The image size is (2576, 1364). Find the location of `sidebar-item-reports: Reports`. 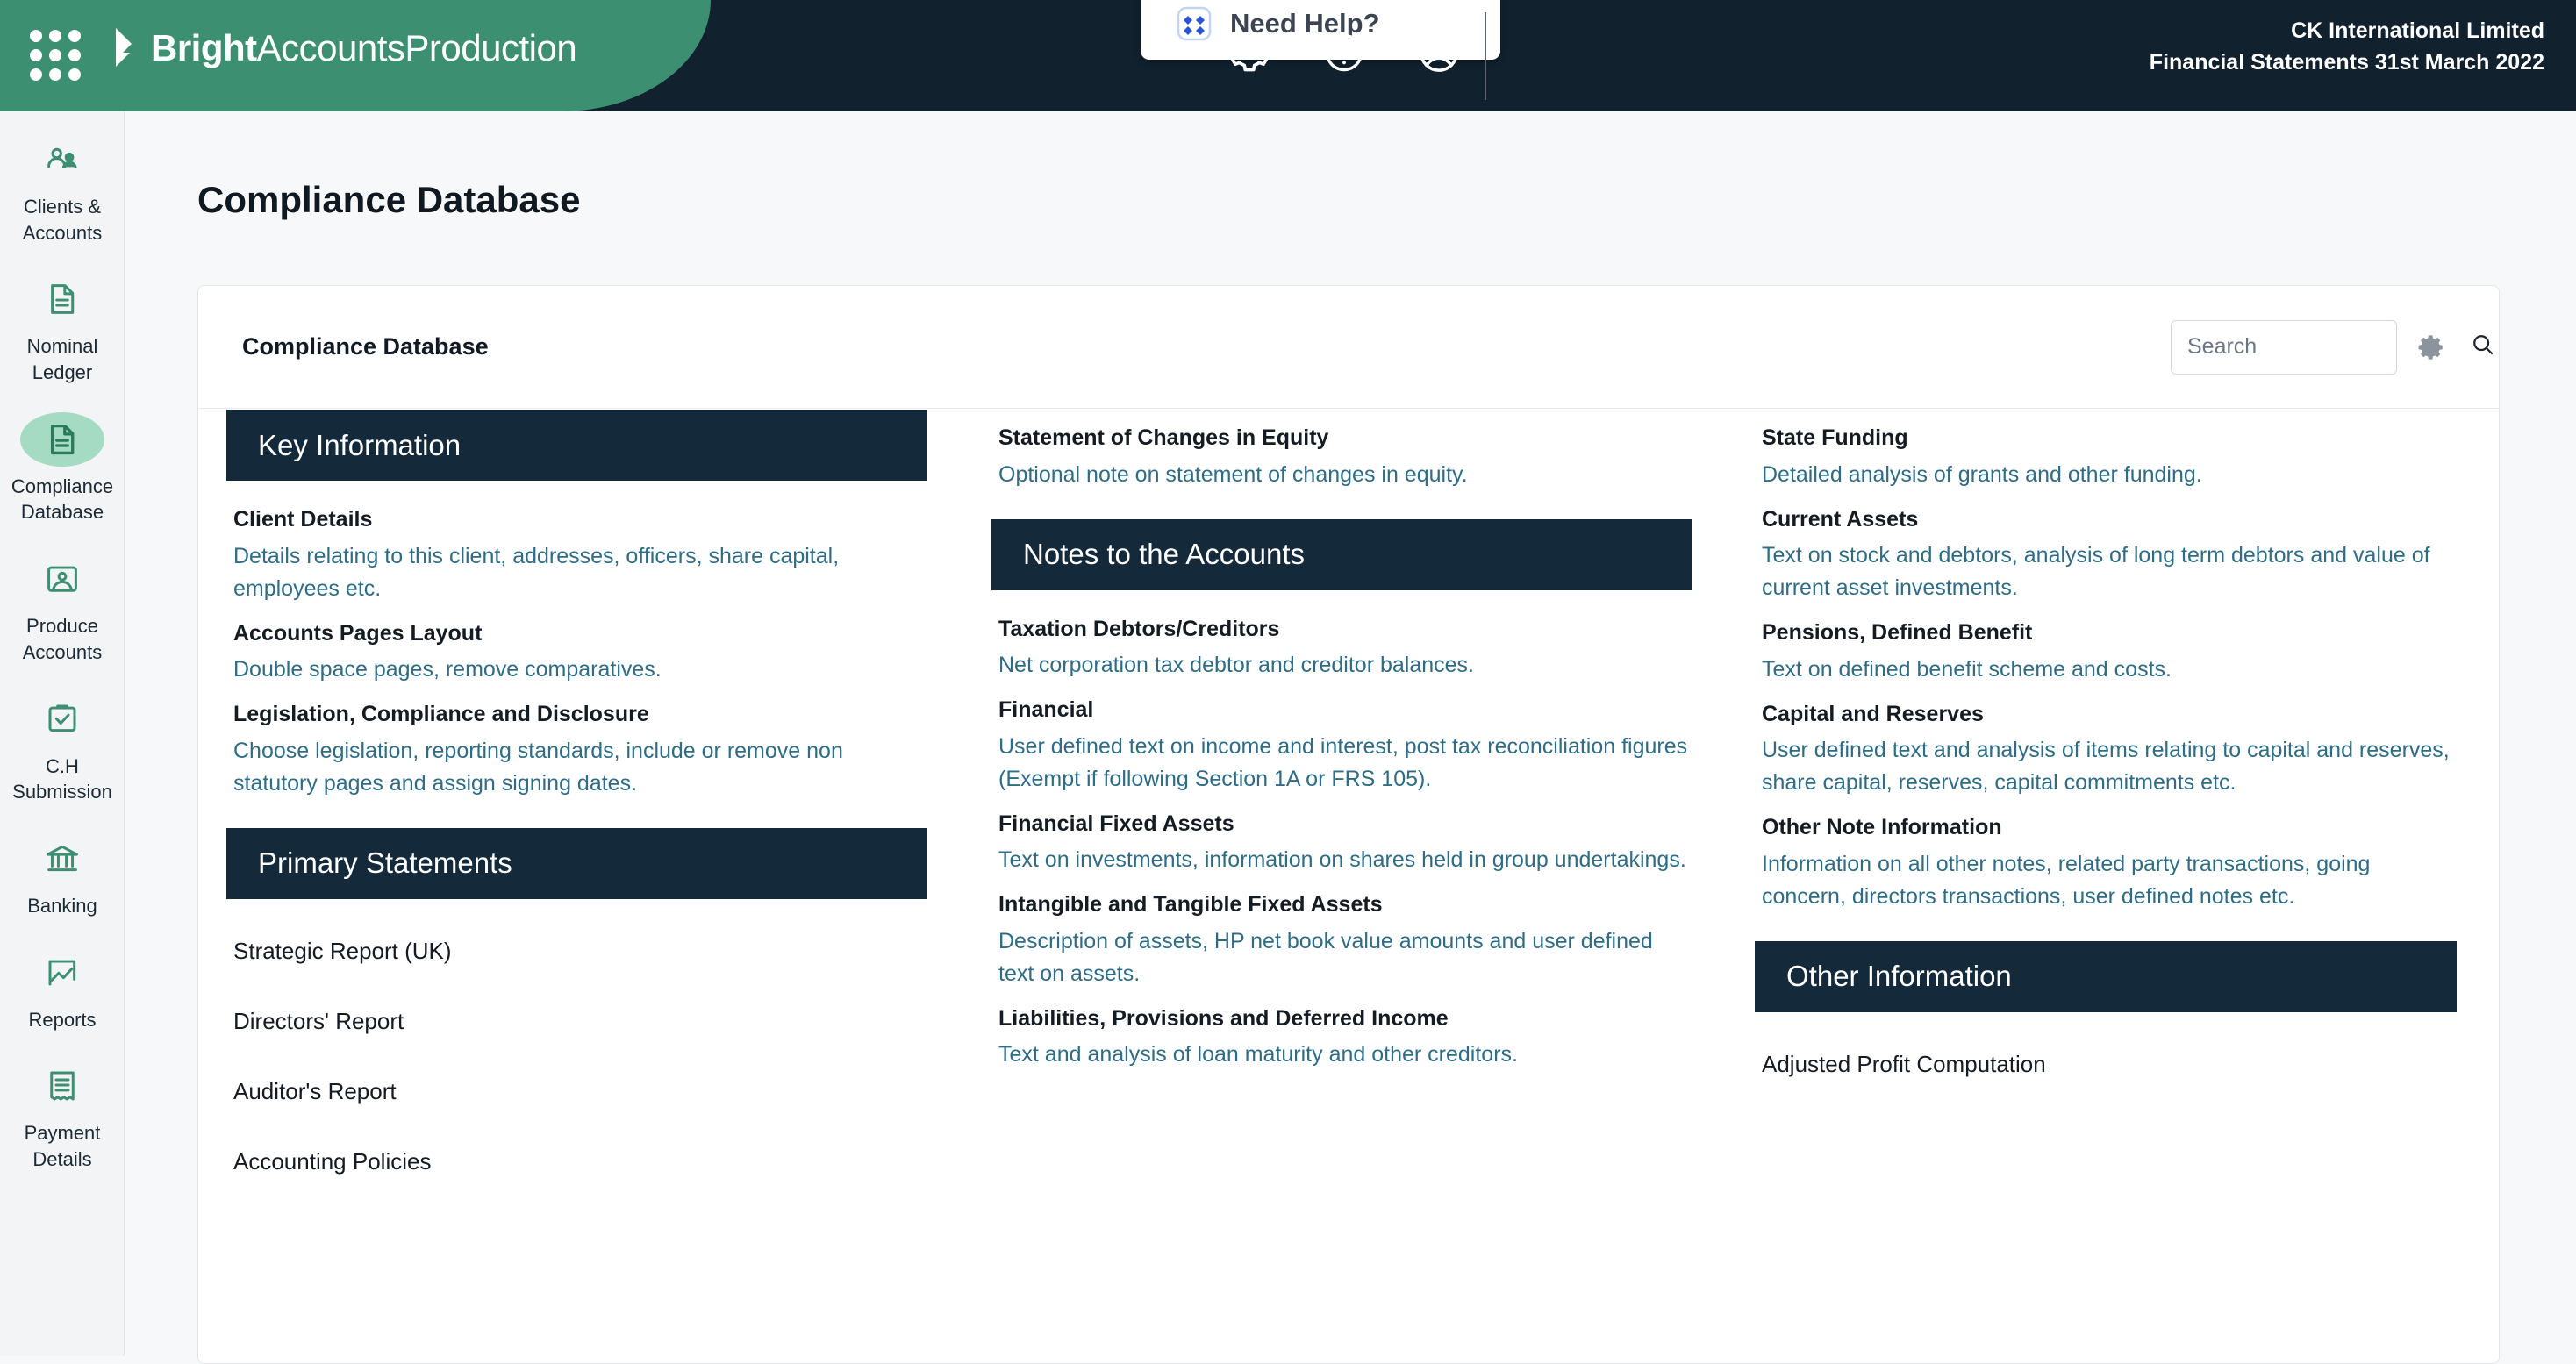

sidebar-item-reports: Reports is located at coordinates (62, 982).